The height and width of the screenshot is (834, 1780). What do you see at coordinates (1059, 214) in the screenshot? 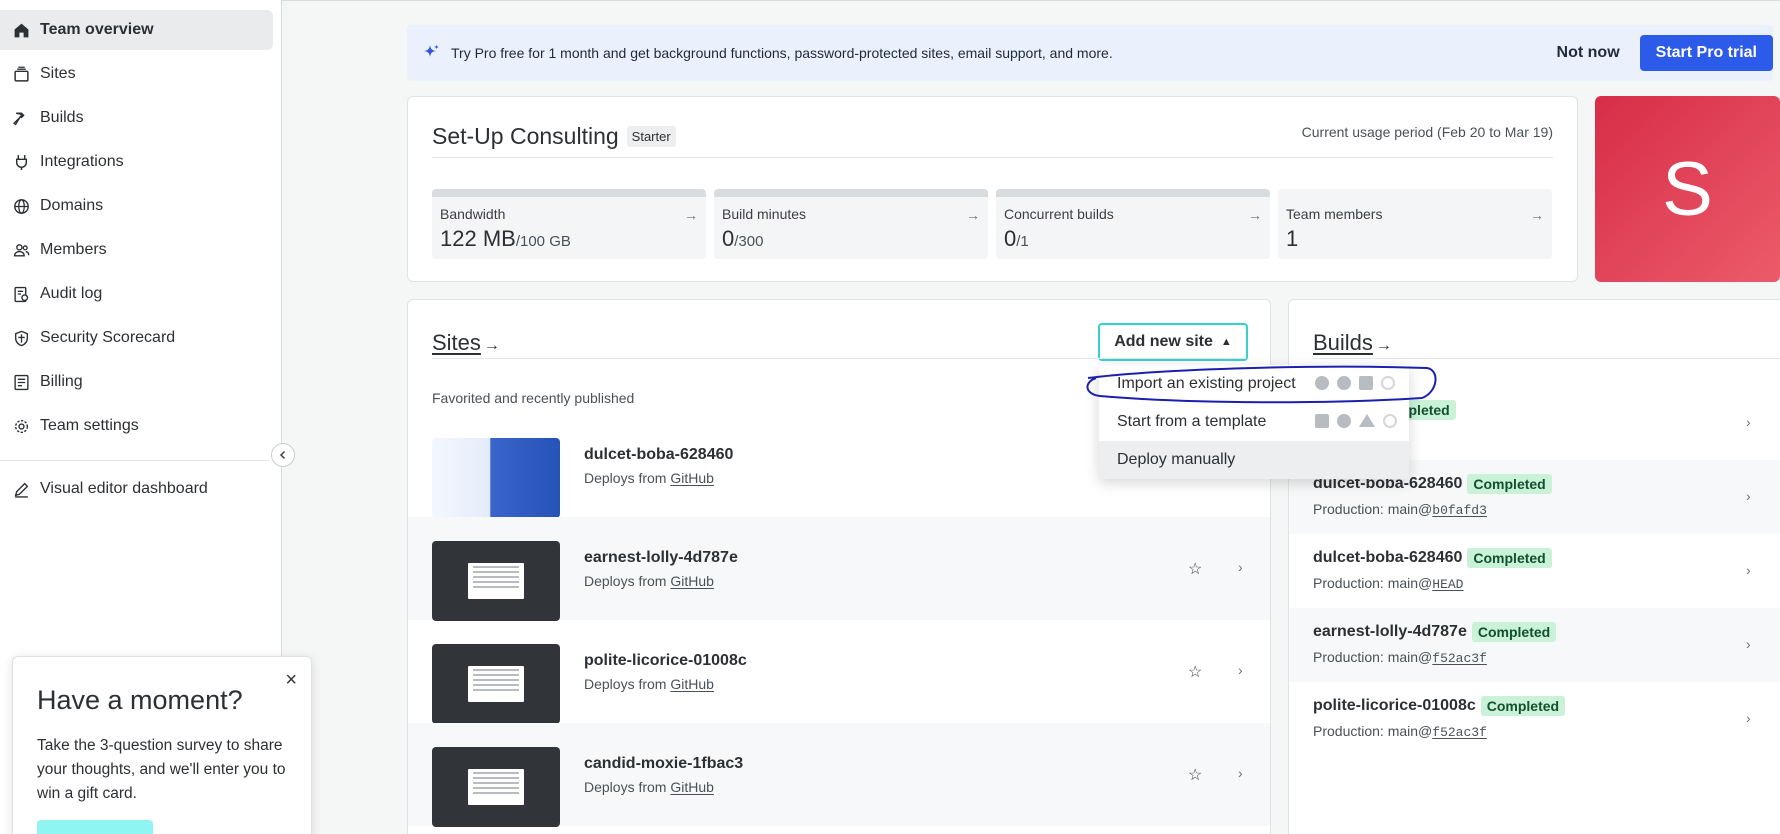
I see `stat-label: Concurrent builds` at bounding box center [1059, 214].